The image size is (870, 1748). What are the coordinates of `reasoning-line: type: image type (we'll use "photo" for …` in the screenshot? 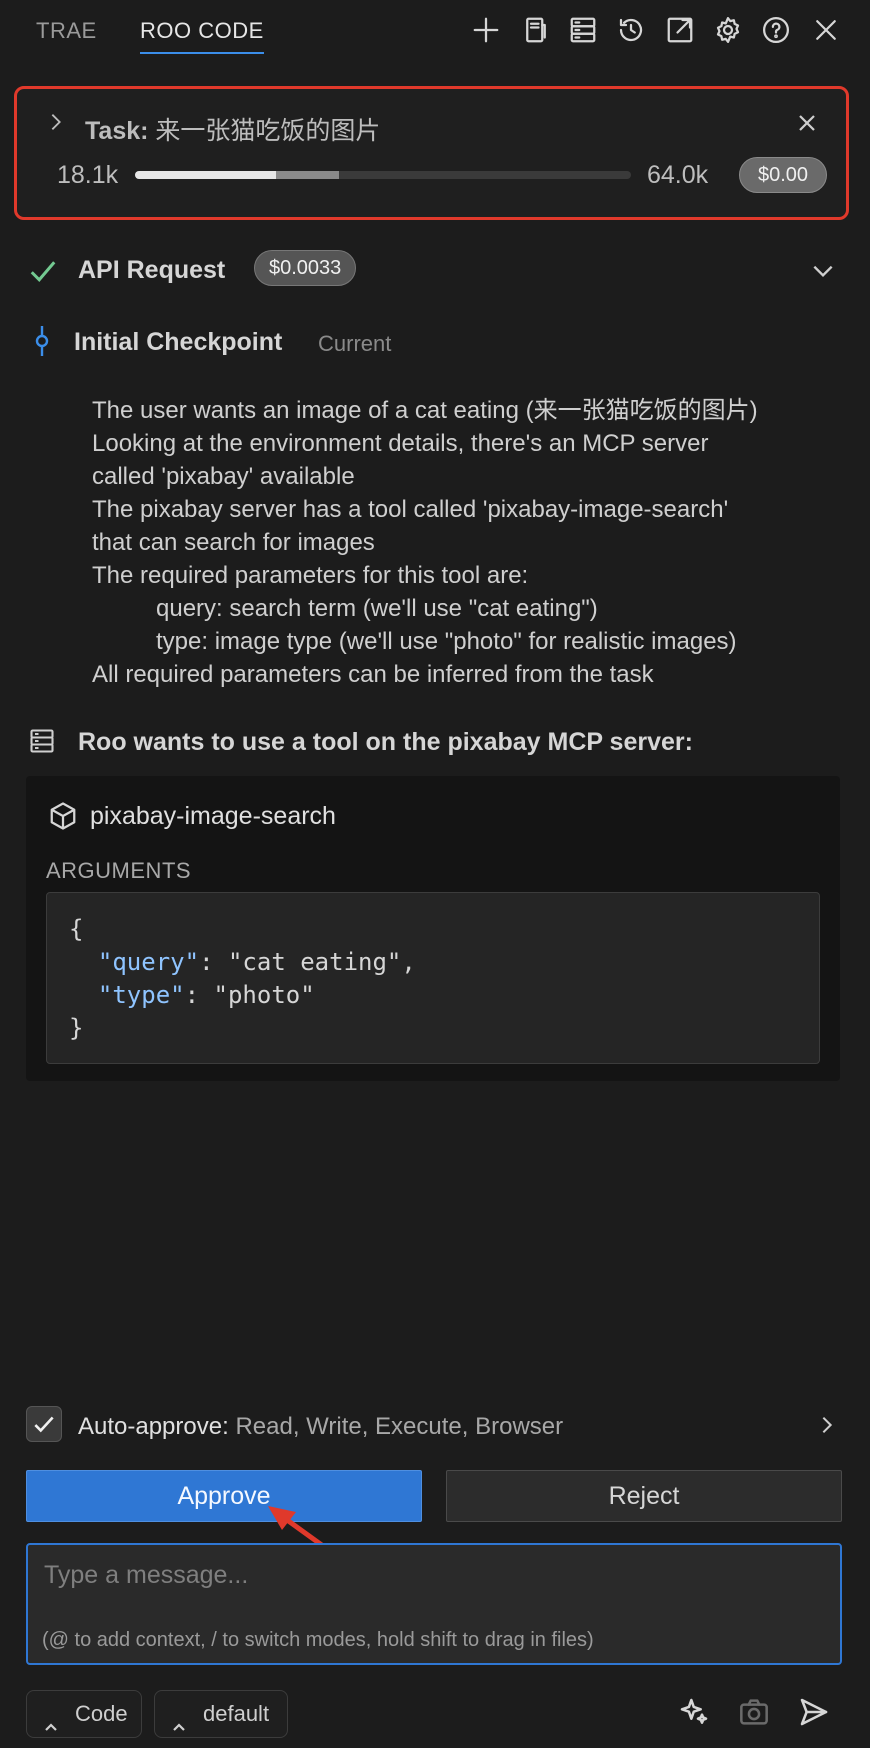 It's located at (446, 641).